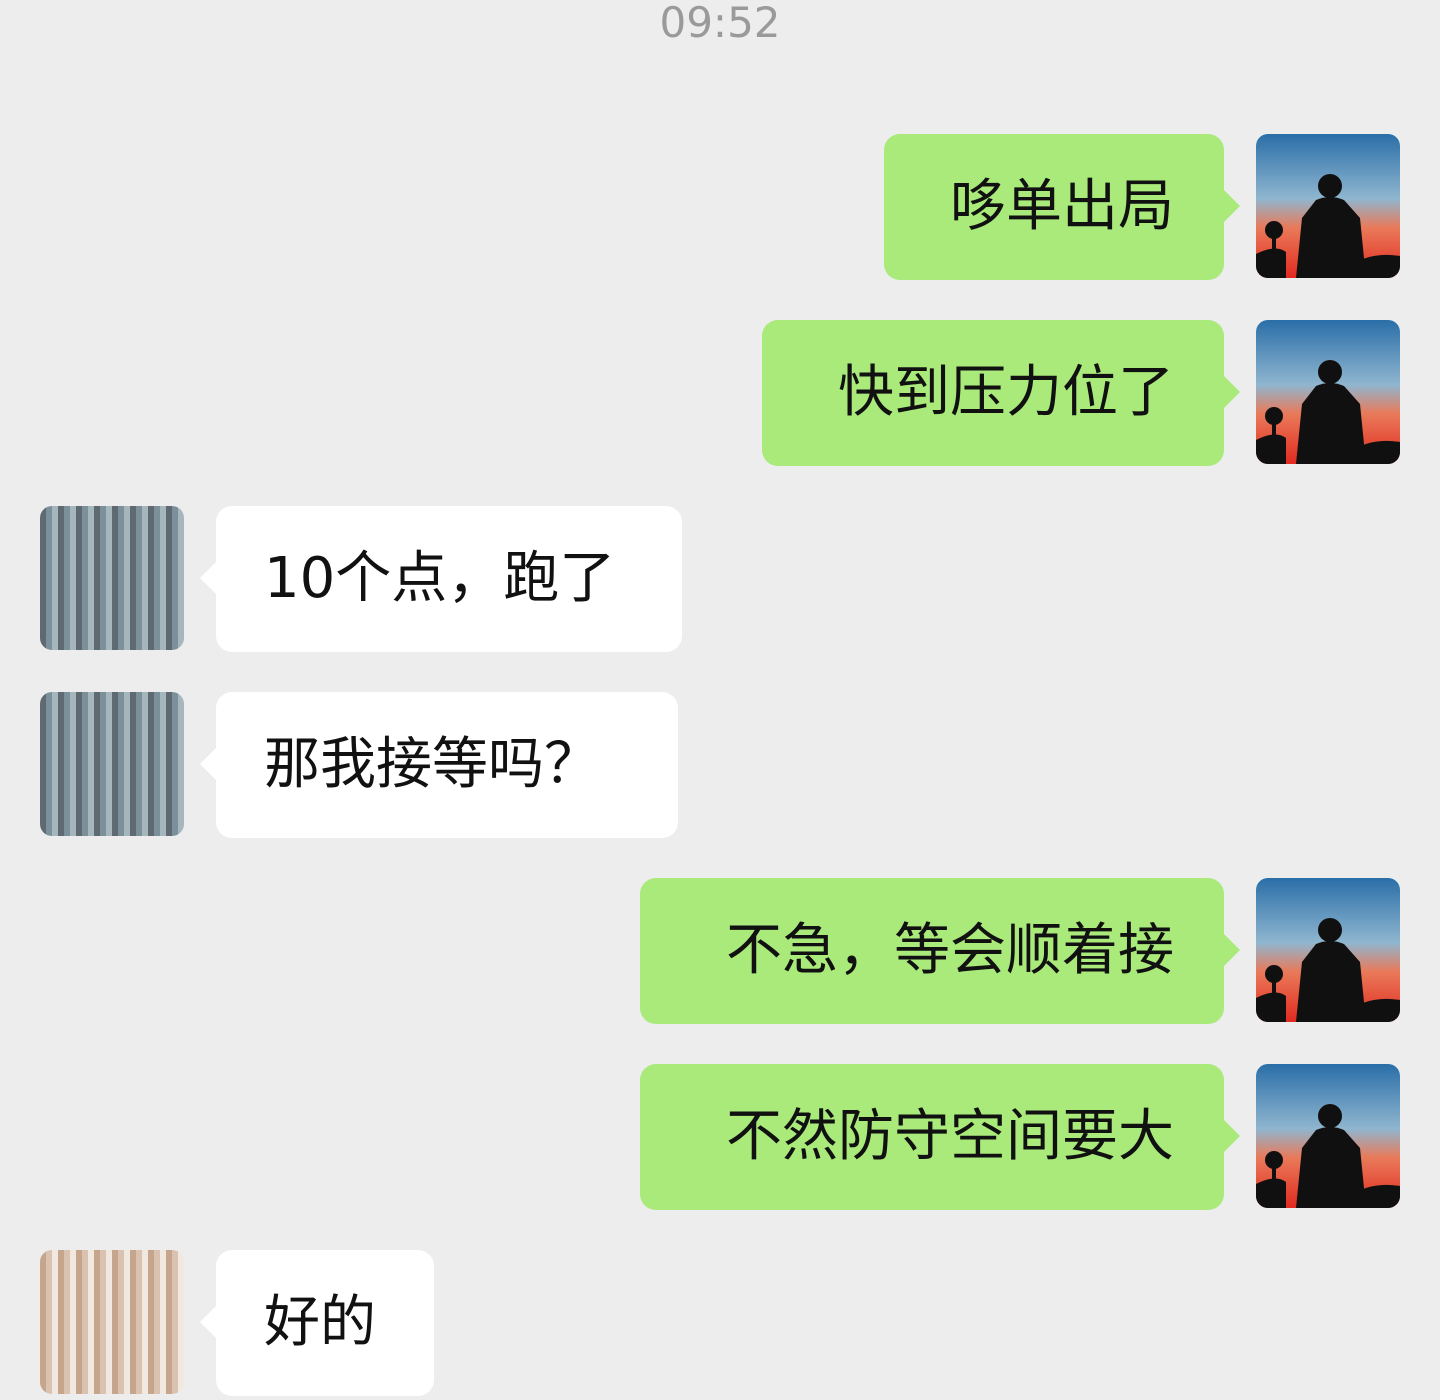 This screenshot has height=1400, width=1440. I want to click on message-text: 快到压力位了, so click(1006, 392).